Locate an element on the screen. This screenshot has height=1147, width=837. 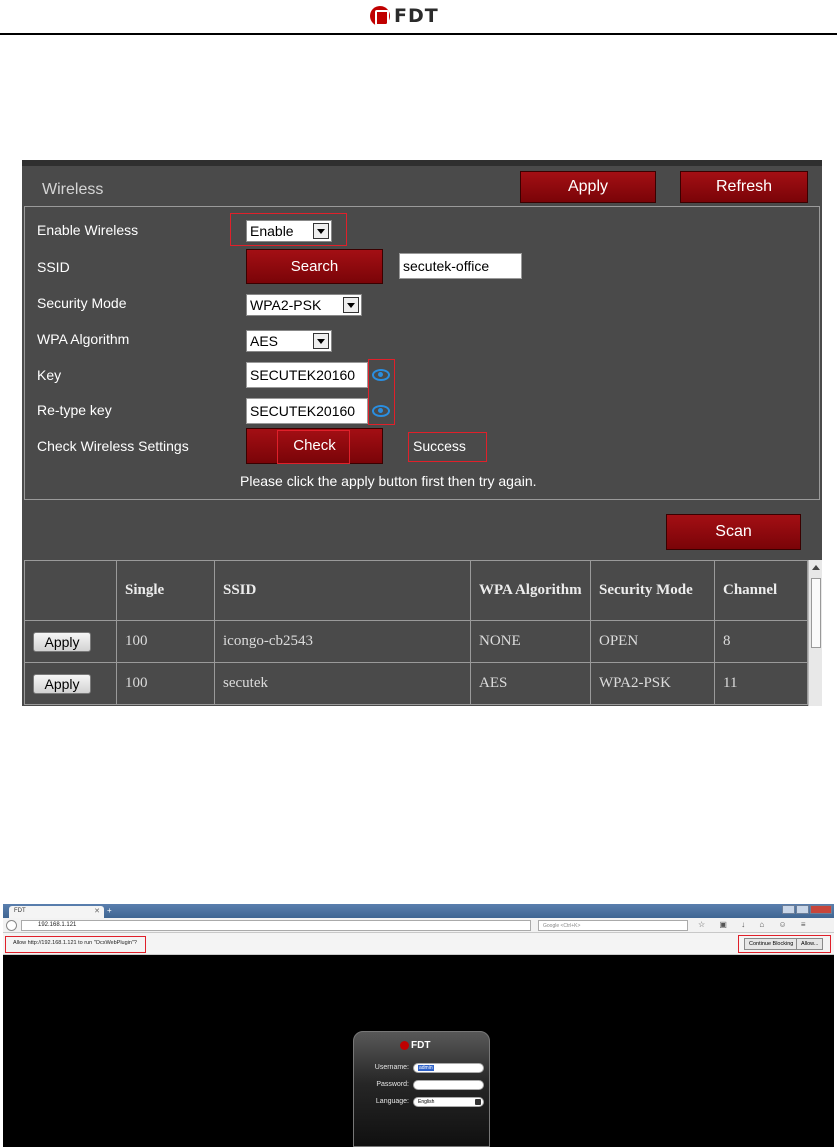
check-settings-label: Check Wireless Settings is located at coordinates (113, 446).